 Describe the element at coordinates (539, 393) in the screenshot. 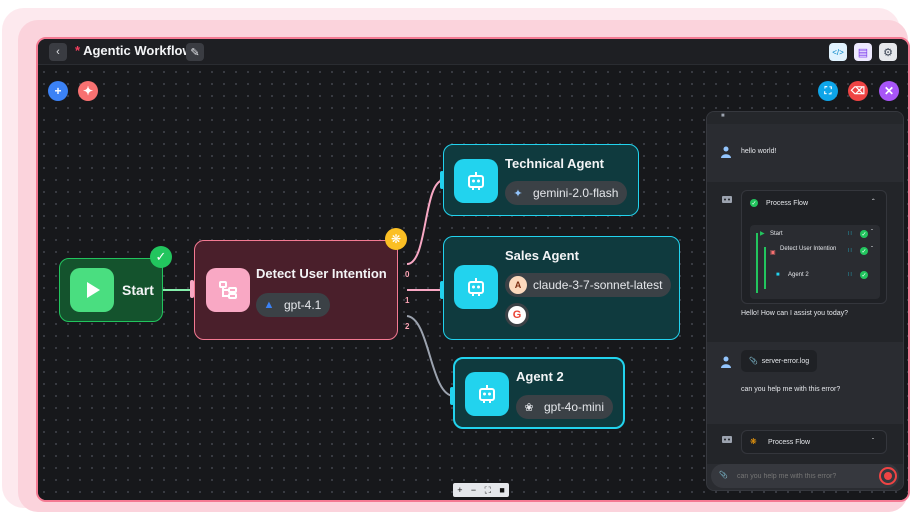

I see `node-agent-2: Agent 2 ❀ gpt-4o-mini` at that location.